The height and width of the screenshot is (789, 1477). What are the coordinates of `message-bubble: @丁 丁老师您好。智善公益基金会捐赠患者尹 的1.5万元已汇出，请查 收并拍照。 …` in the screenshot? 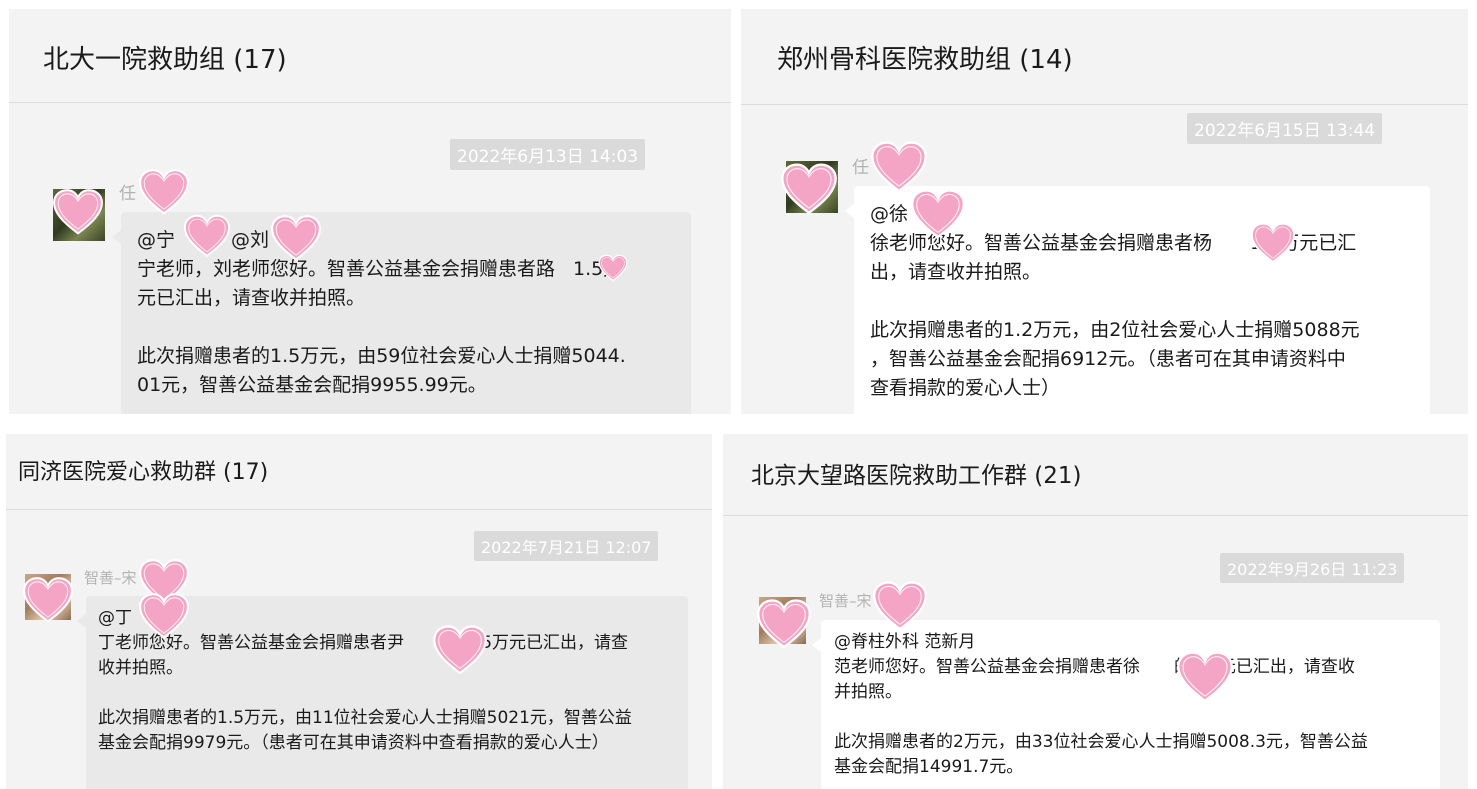 It's located at (382, 692).